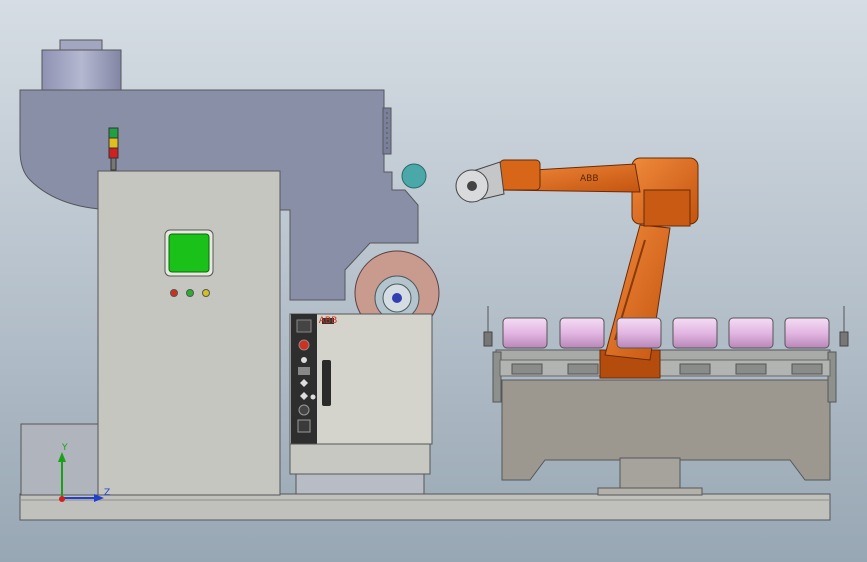 The width and height of the screenshot is (867, 562). Describe the element at coordinates (520, 175) in the screenshot. I see `robot-wrist` at that location.